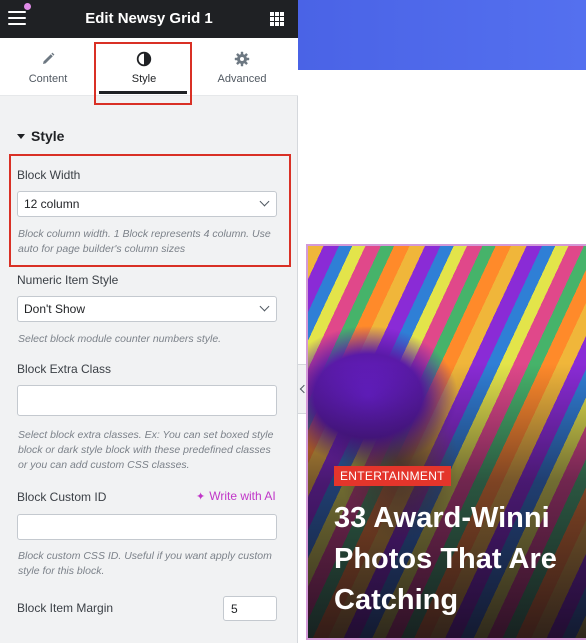 This screenshot has width=586, height=643. Describe the element at coordinates (143, 73) in the screenshot. I see `style-tab-highlight-box` at that location.